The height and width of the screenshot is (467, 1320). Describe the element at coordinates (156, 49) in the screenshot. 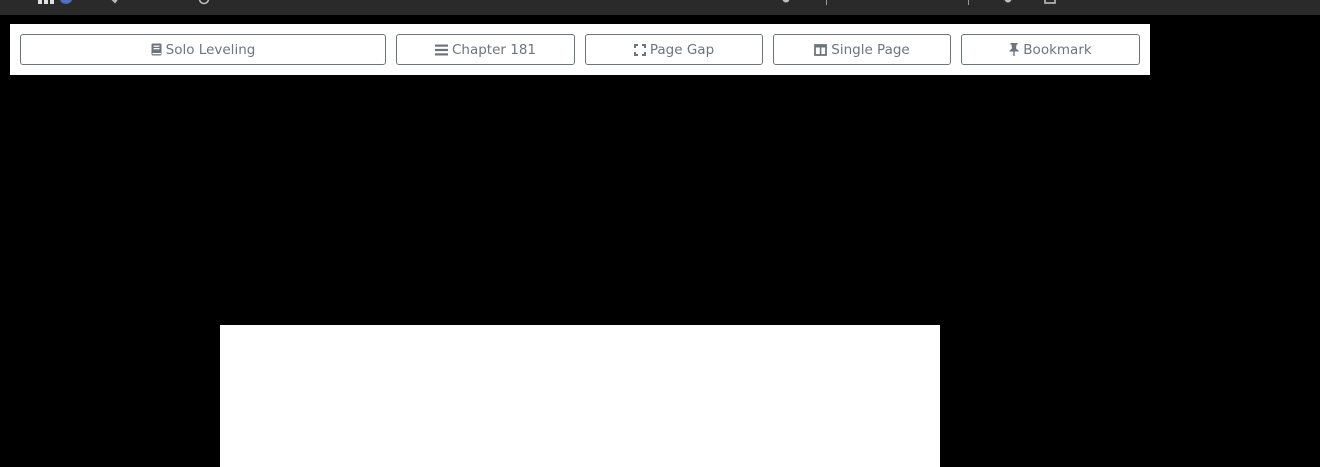

I see `book-icon` at that location.